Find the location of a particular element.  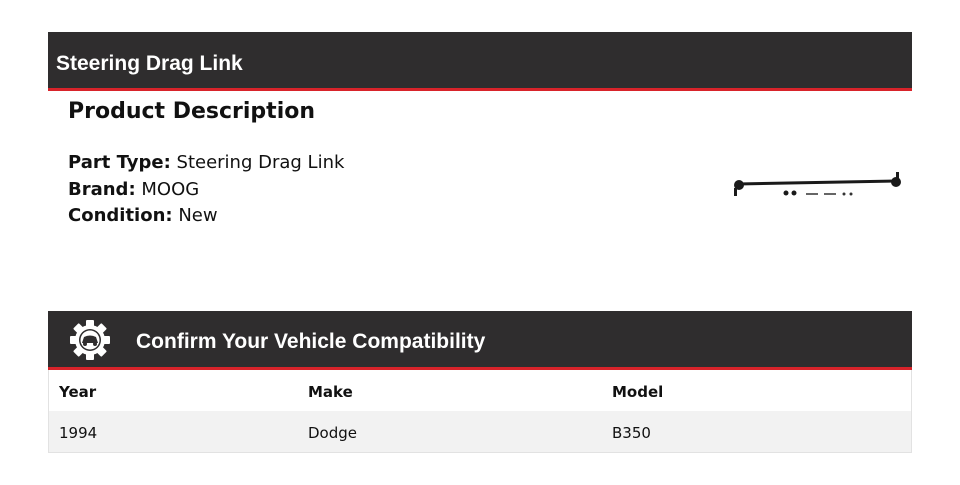

cell-make: Dodge is located at coordinates (332, 433).